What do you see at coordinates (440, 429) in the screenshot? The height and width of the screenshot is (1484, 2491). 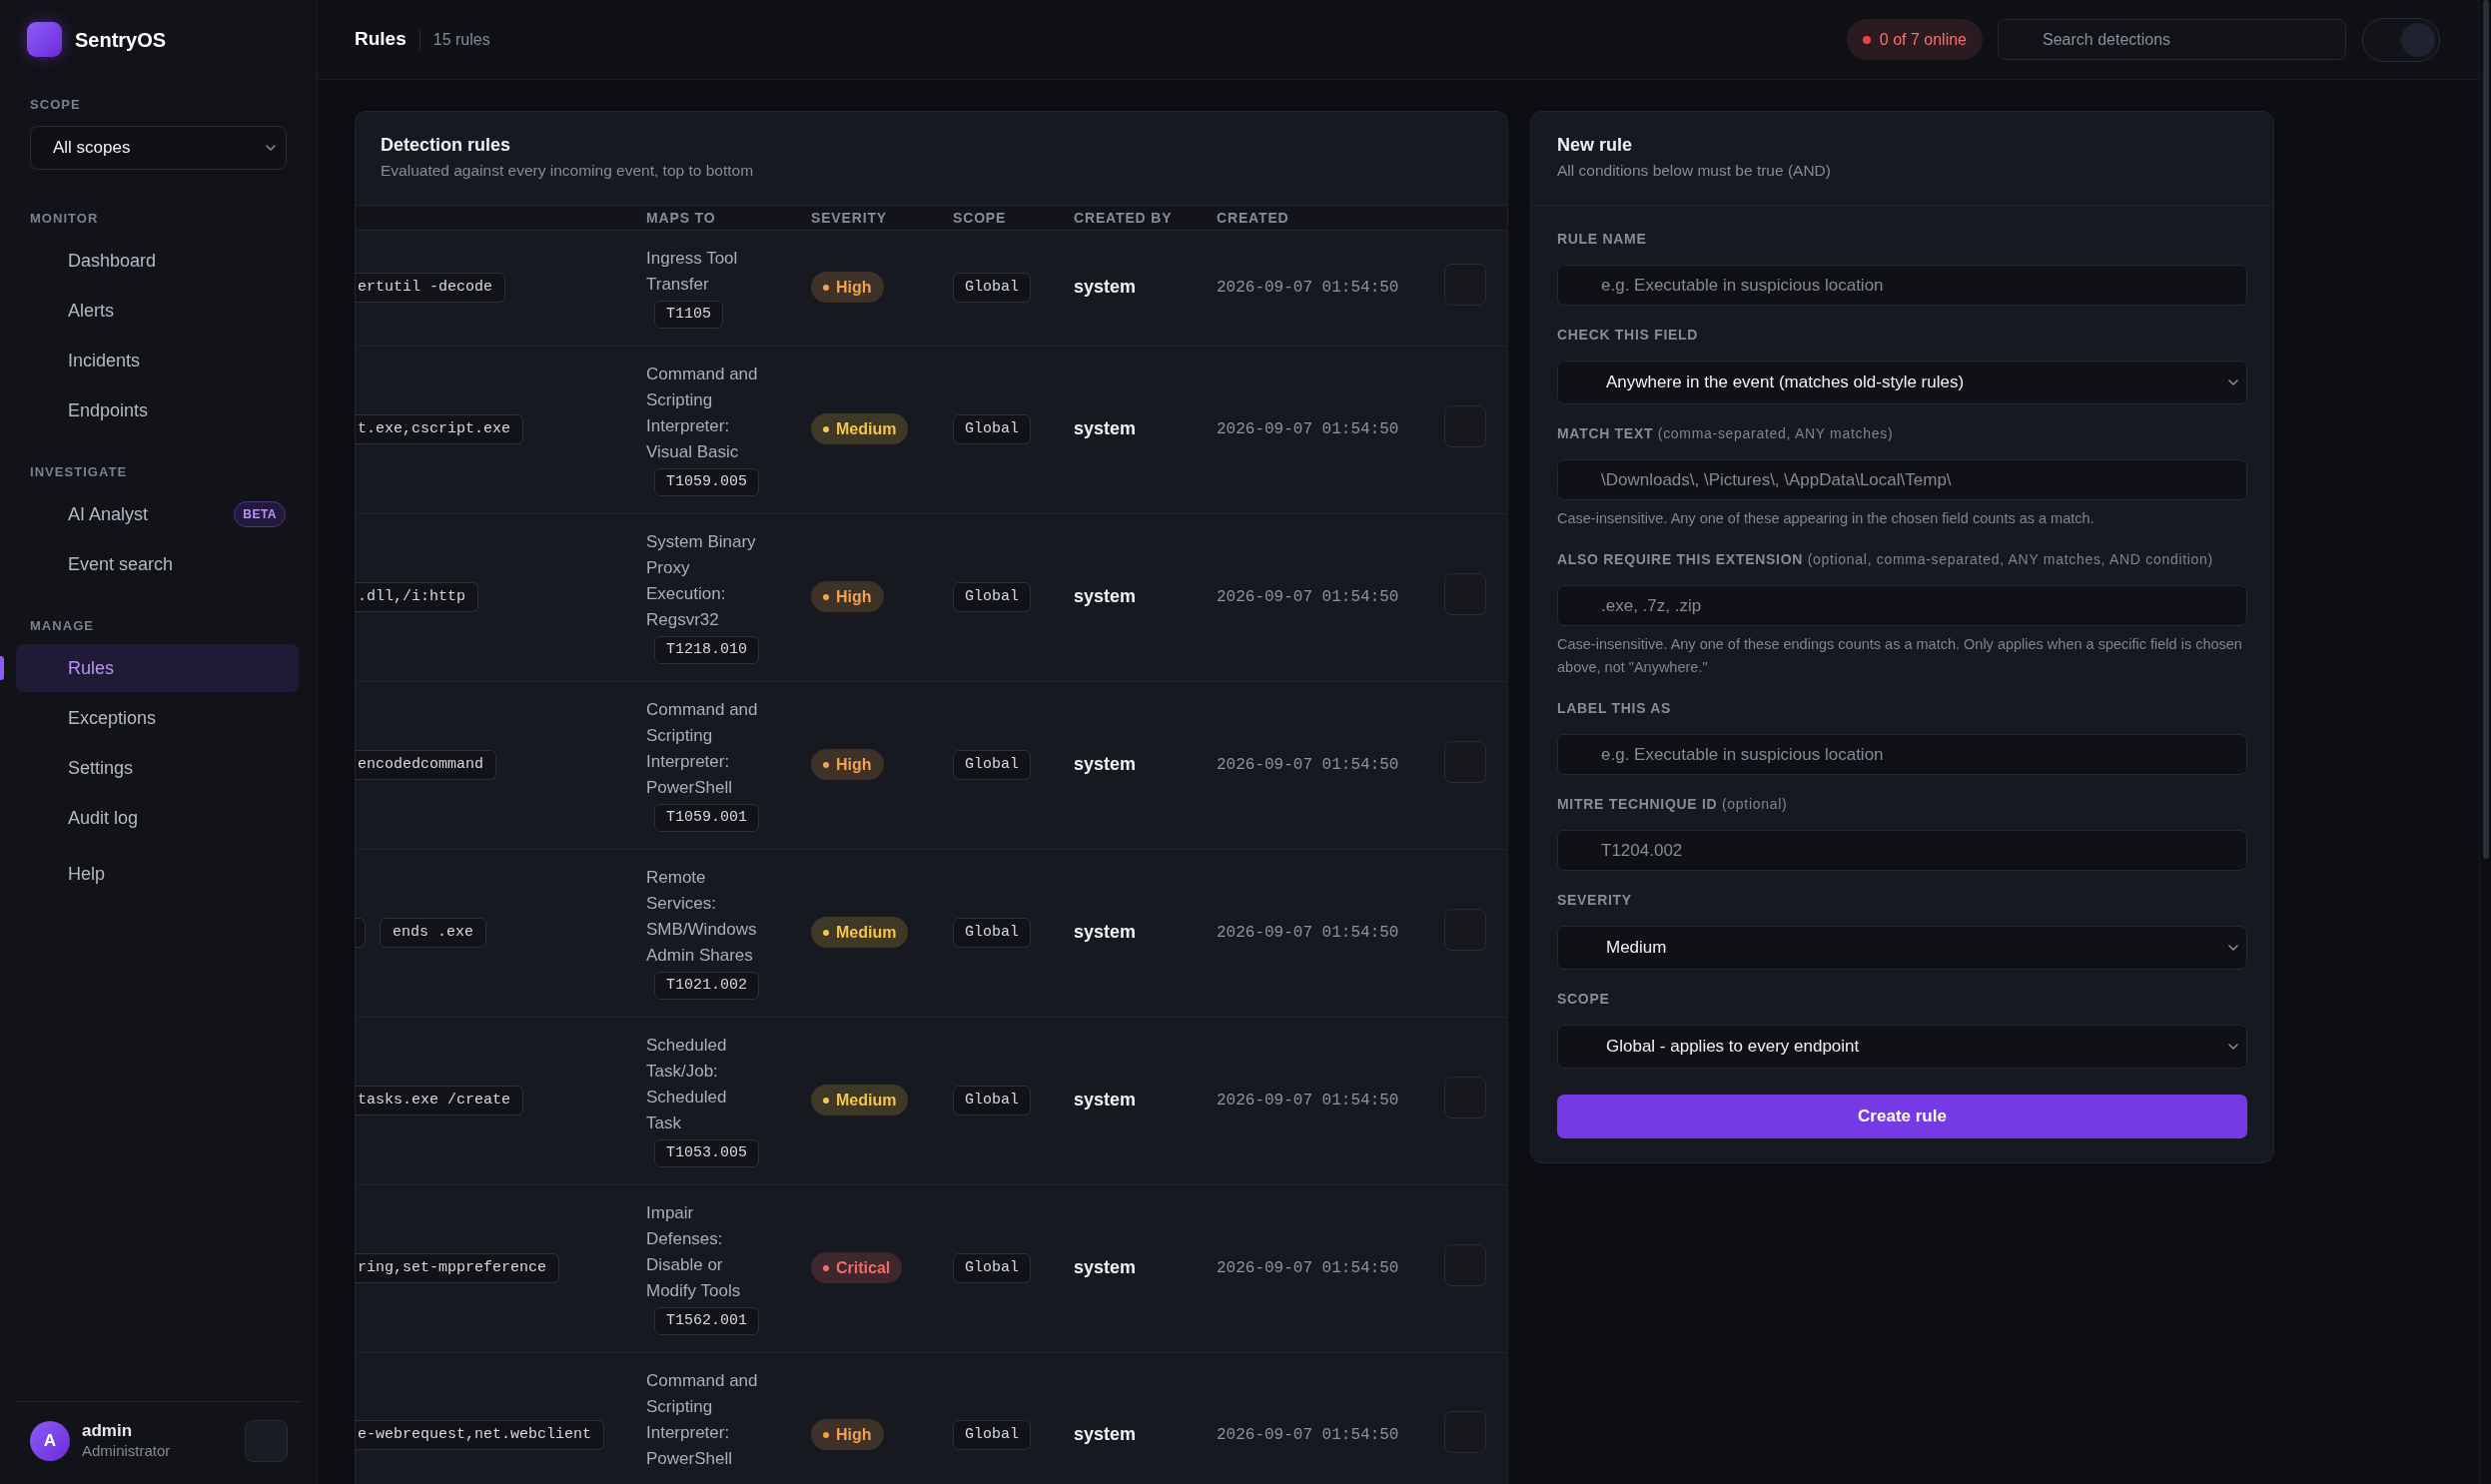 I see `code-chip: t.exe,cscript.exe` at bounding box center [440, 429].